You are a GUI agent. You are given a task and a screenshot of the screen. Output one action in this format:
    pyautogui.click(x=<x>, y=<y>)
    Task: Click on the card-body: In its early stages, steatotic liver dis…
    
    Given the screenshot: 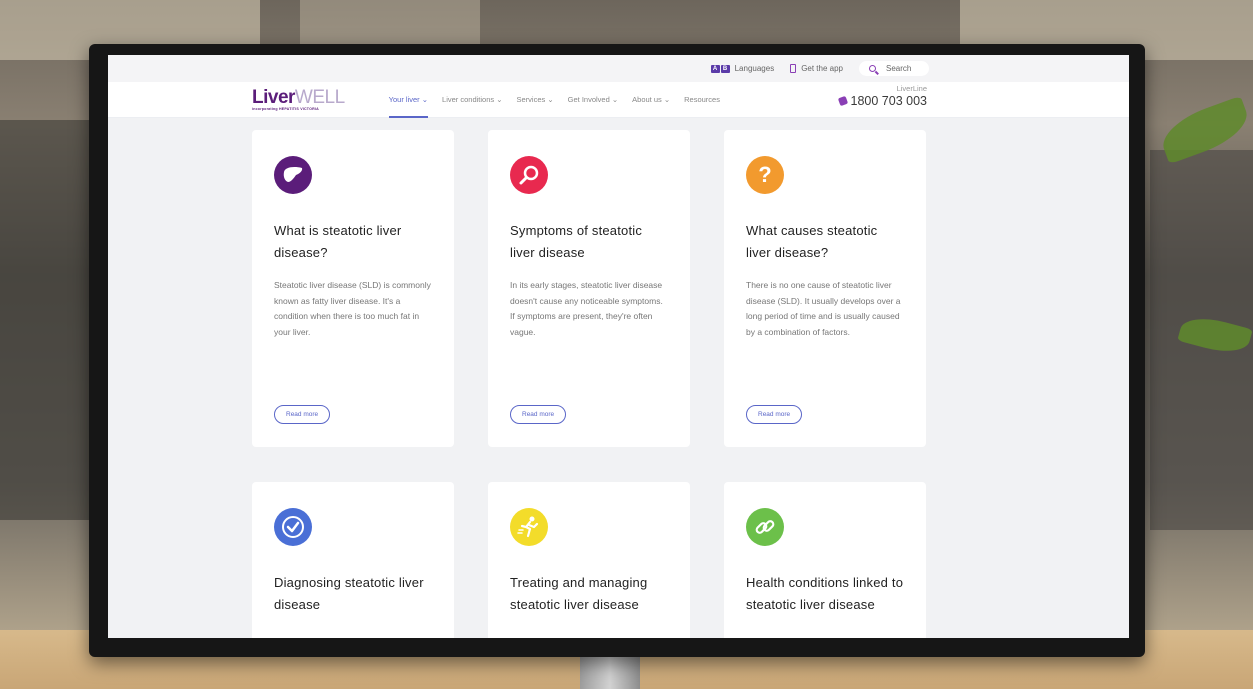 What is the action you would take?
    pyautogui.click(x=586, y=308)
    